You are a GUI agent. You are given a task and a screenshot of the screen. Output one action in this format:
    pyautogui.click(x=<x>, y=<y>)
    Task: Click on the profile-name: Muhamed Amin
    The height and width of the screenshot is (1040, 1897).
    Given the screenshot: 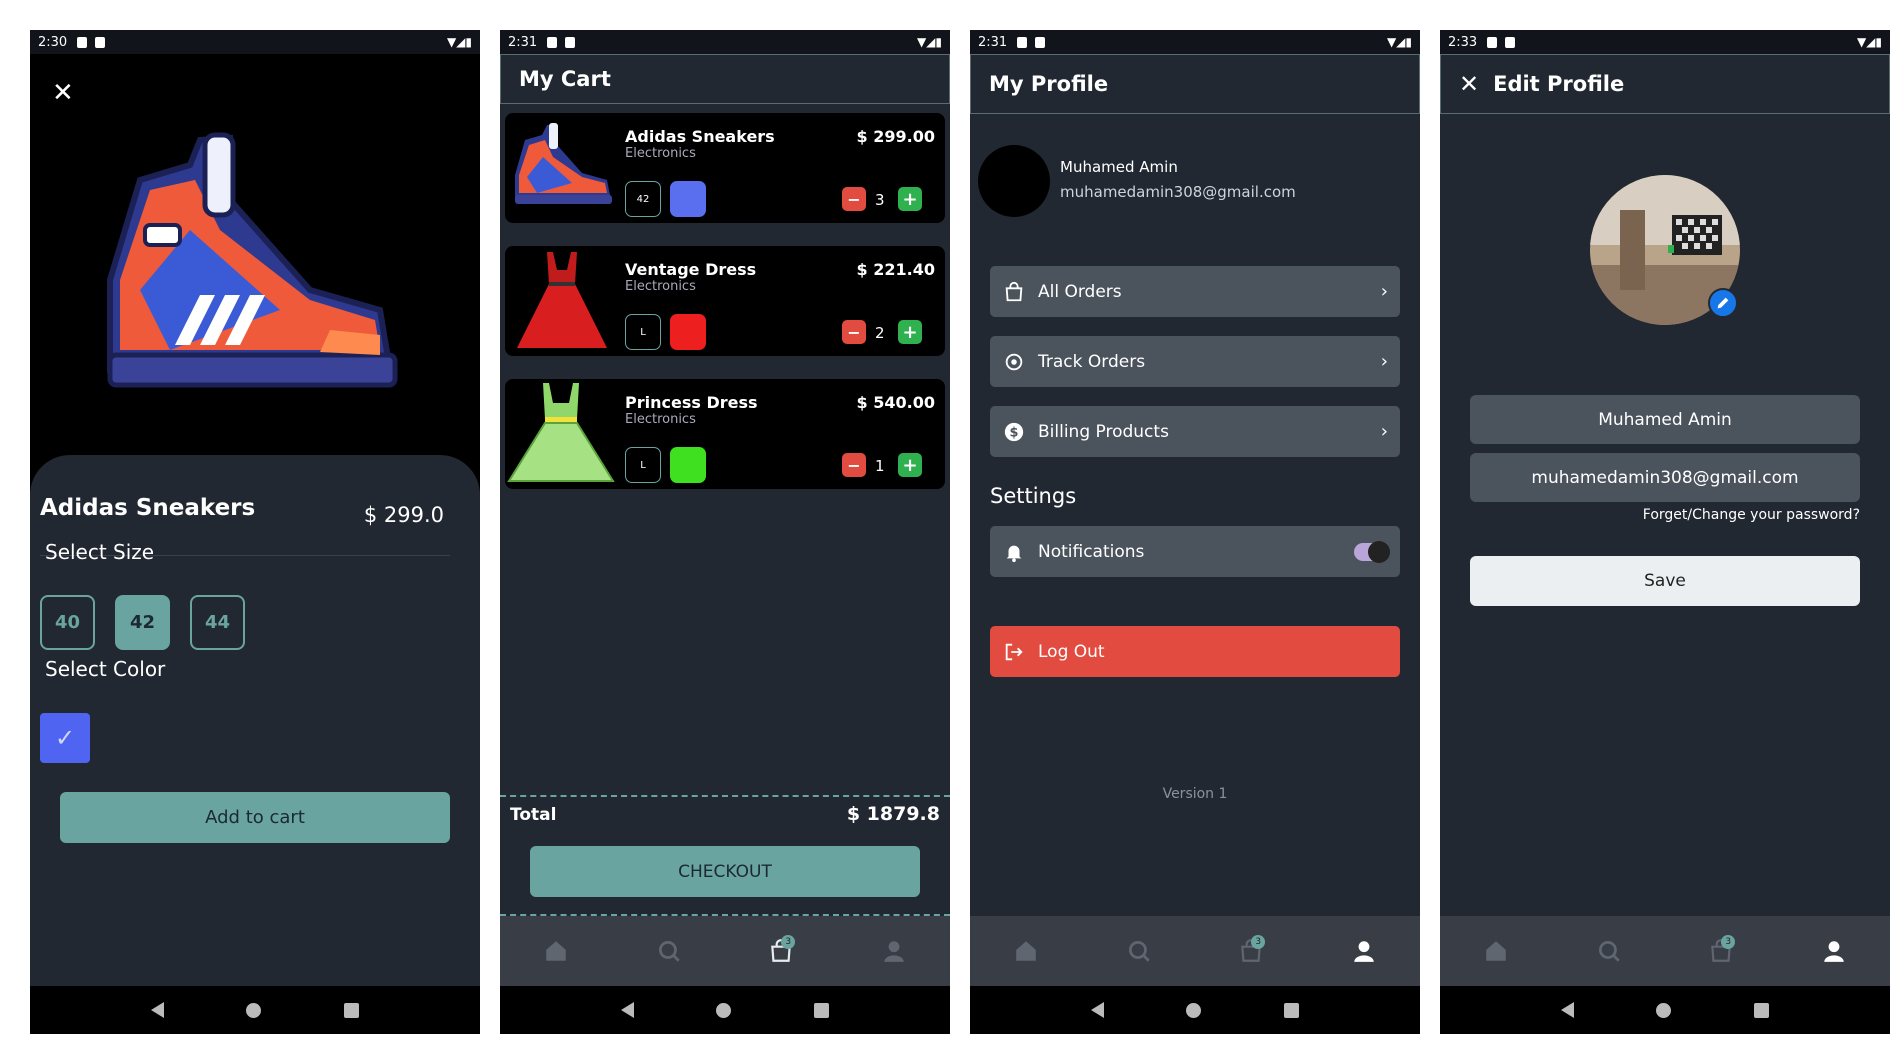 What is the action you would take?
    pyautogui.click(x=1119, y=167)
    